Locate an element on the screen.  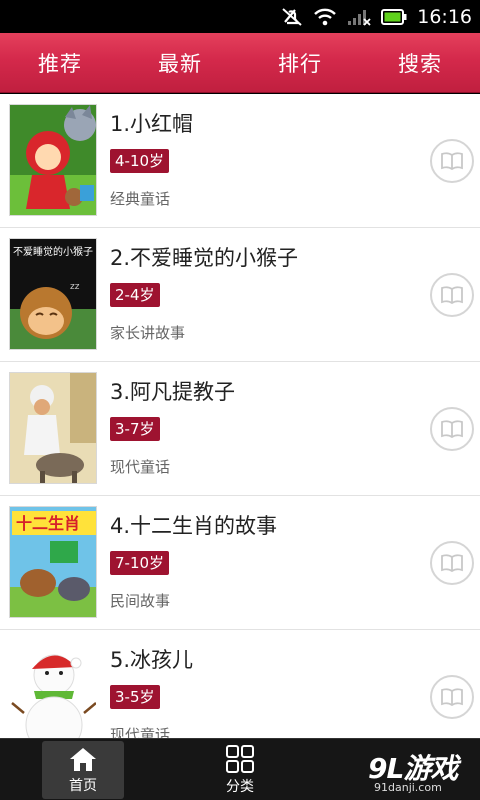
status-bar: 16:16 is located at coordinates (240, 16).